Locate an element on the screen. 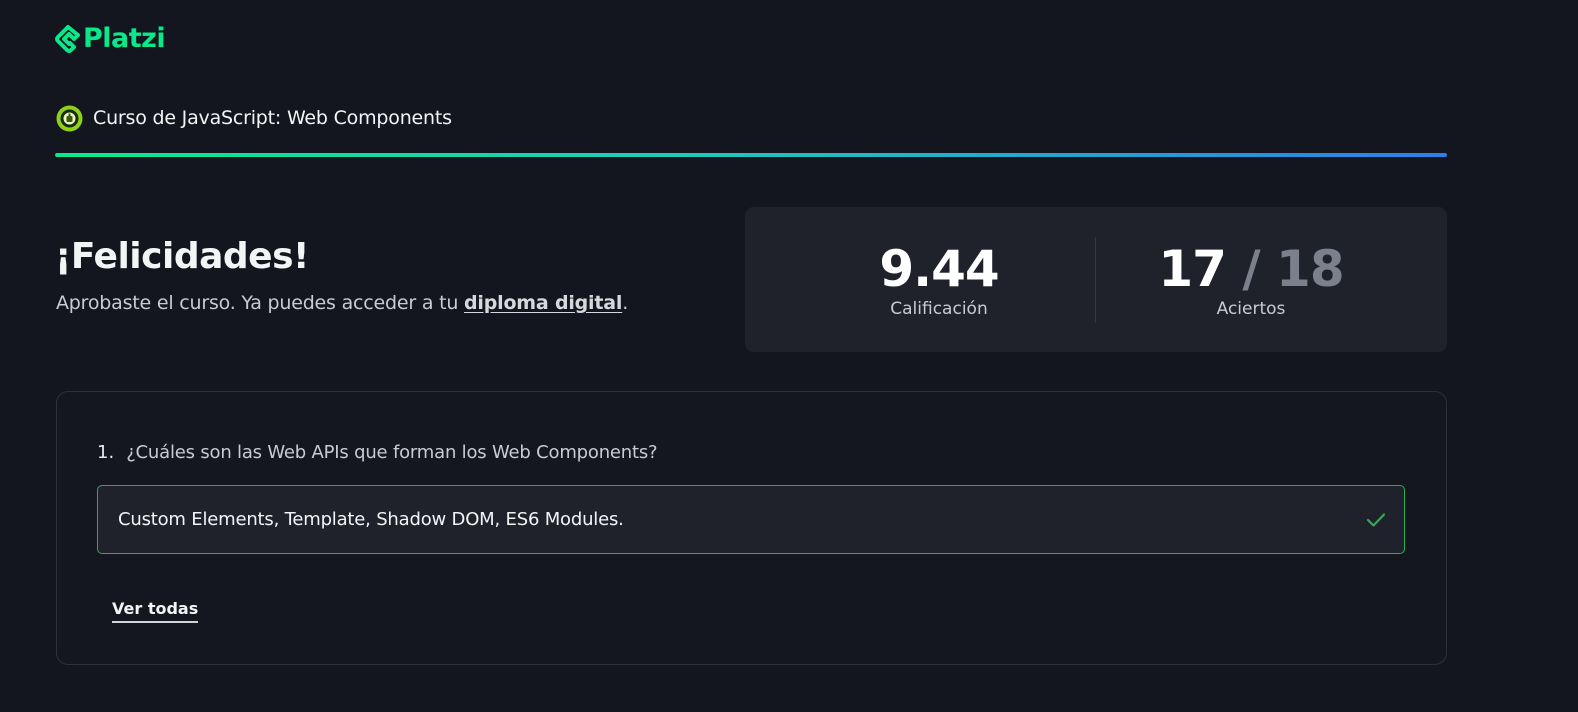 The height and width of the screenshot is (712, 1578). score-divider is located at coordinates (1095, 280).